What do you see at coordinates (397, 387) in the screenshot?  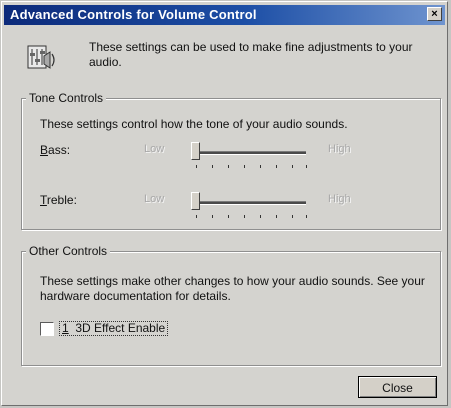 I see `close-button: Close` at bounding box center [397, 387].